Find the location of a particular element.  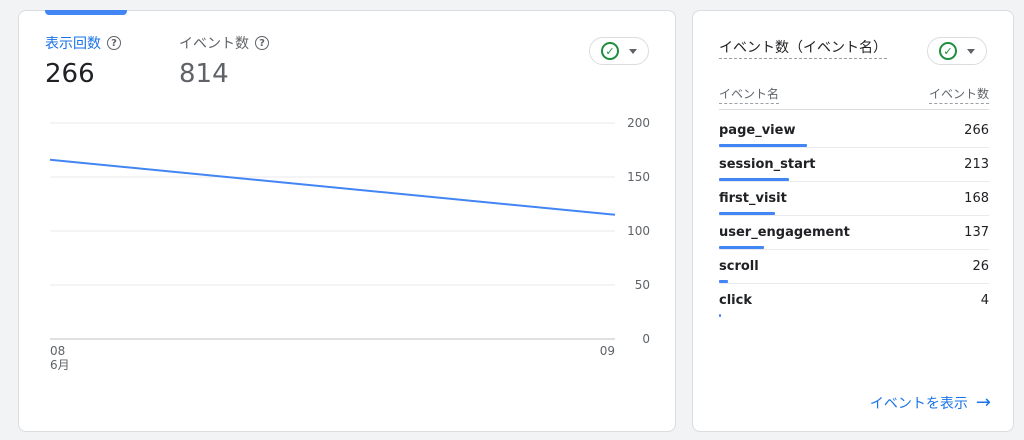

event-name-cell: user_engagement is located at coordinates (784, 232).